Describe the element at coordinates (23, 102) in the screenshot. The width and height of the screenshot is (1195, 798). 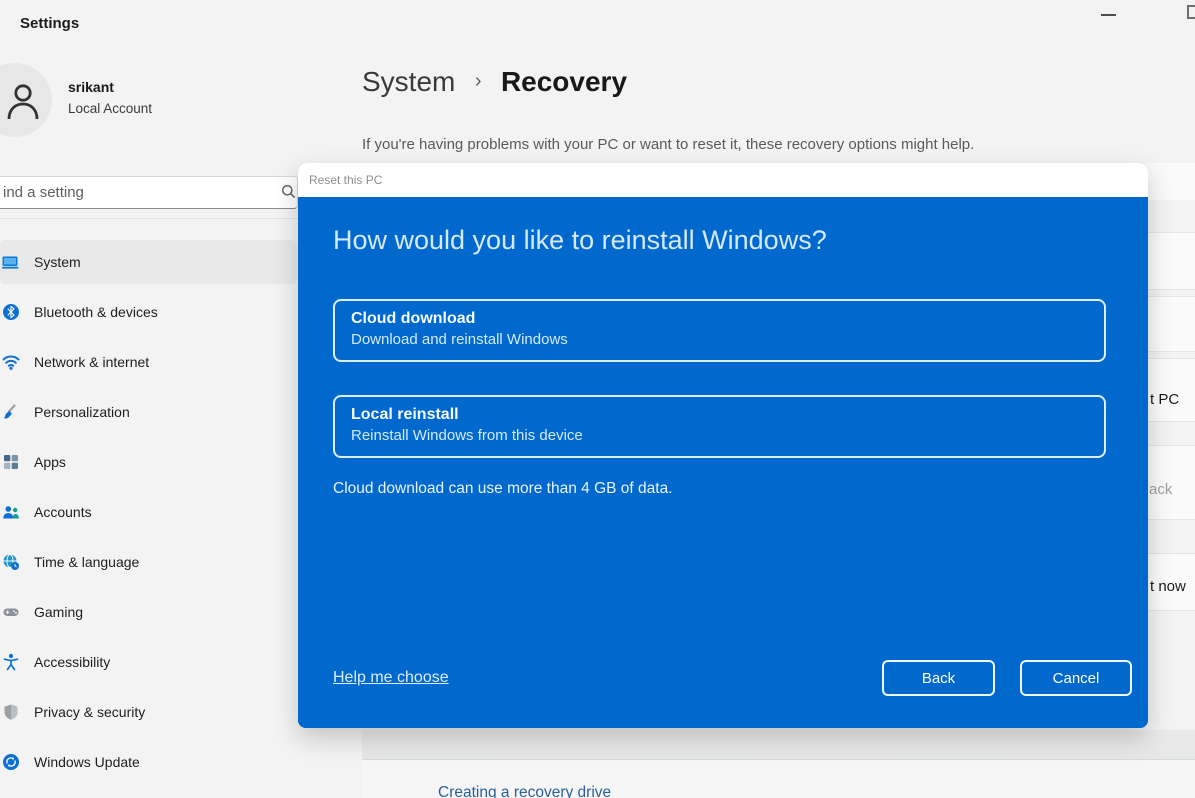
I see `person-icon` at that location.